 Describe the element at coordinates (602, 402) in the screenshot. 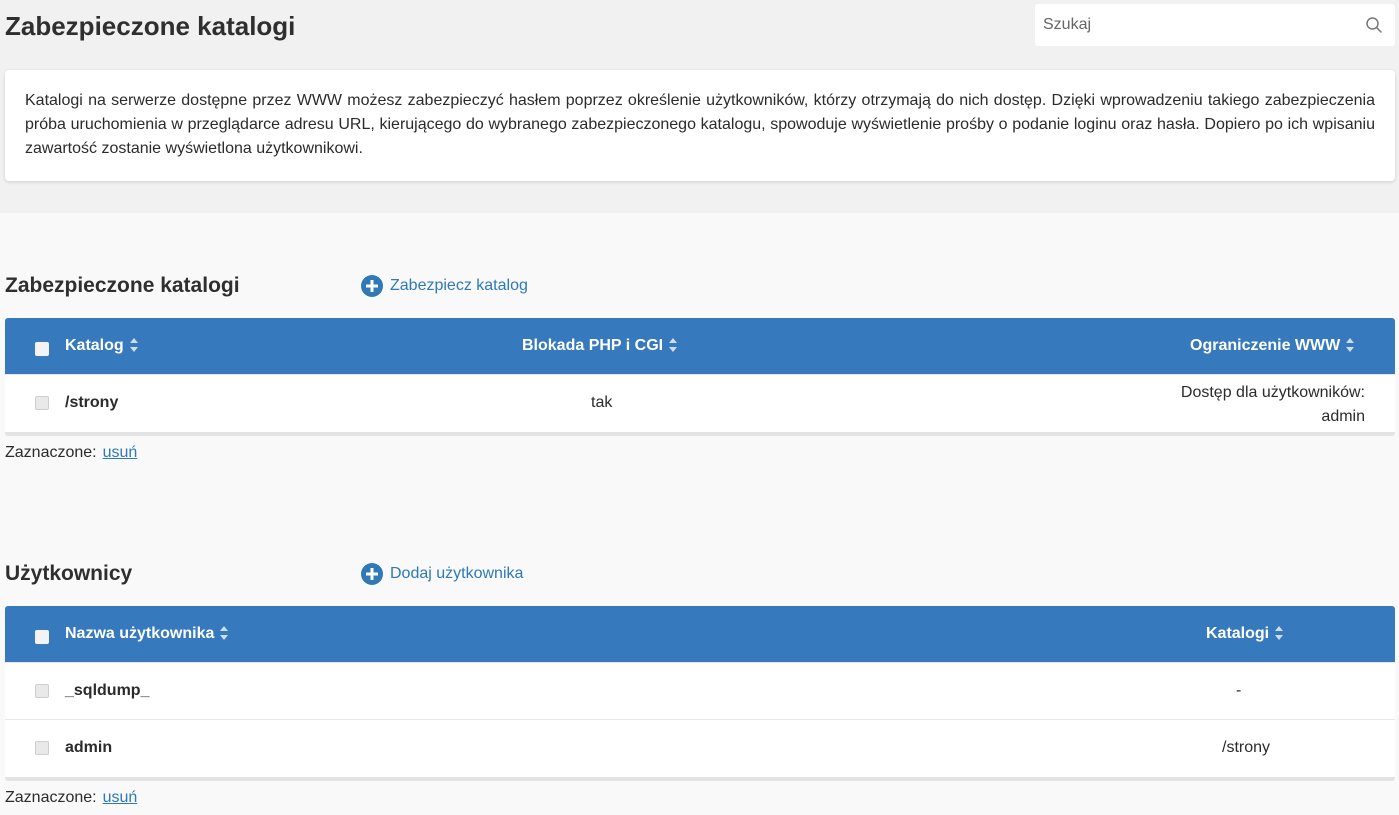

I see `php-cgi-lock-value: tak` at that location.